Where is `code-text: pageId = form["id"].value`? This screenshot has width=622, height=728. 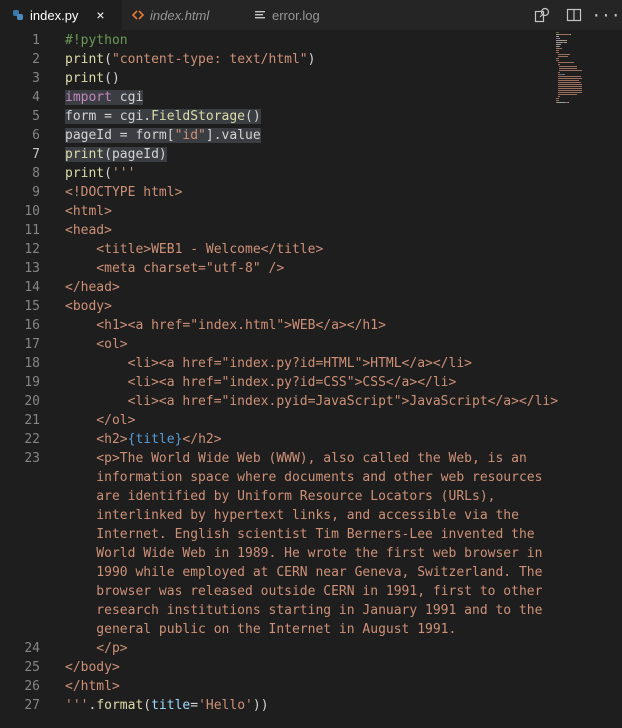
code-text: pageId = form["id"].value is located at coordinates (163, 135).